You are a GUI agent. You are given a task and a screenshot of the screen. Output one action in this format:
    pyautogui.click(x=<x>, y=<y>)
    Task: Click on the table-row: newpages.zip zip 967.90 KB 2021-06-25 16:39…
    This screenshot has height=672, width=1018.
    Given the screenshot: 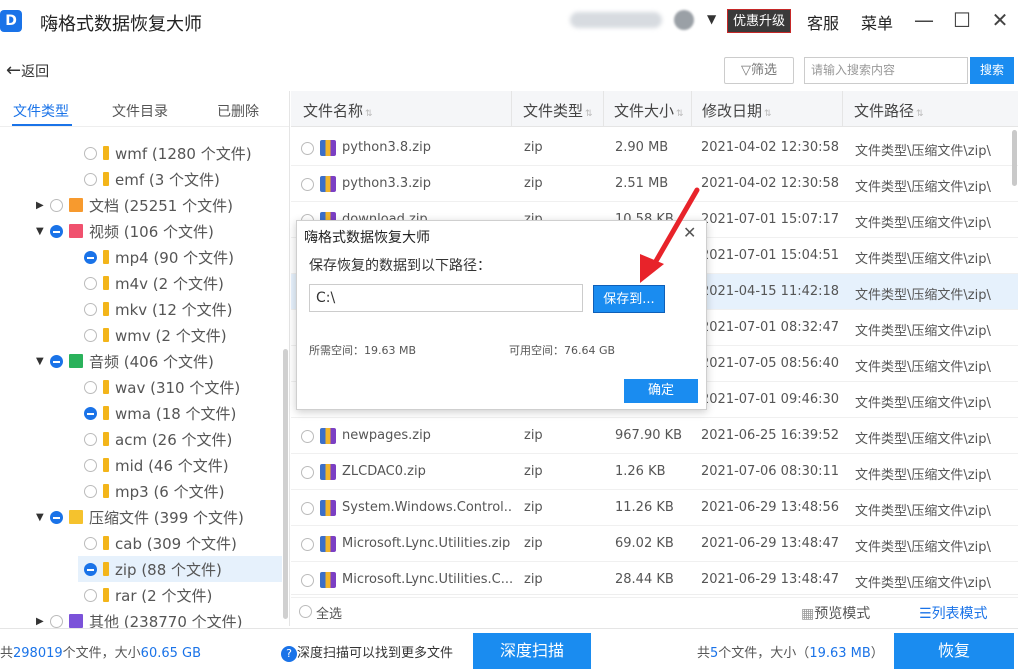 What is the action you would take?
    pyautogui.click(x=654, y=436)
    